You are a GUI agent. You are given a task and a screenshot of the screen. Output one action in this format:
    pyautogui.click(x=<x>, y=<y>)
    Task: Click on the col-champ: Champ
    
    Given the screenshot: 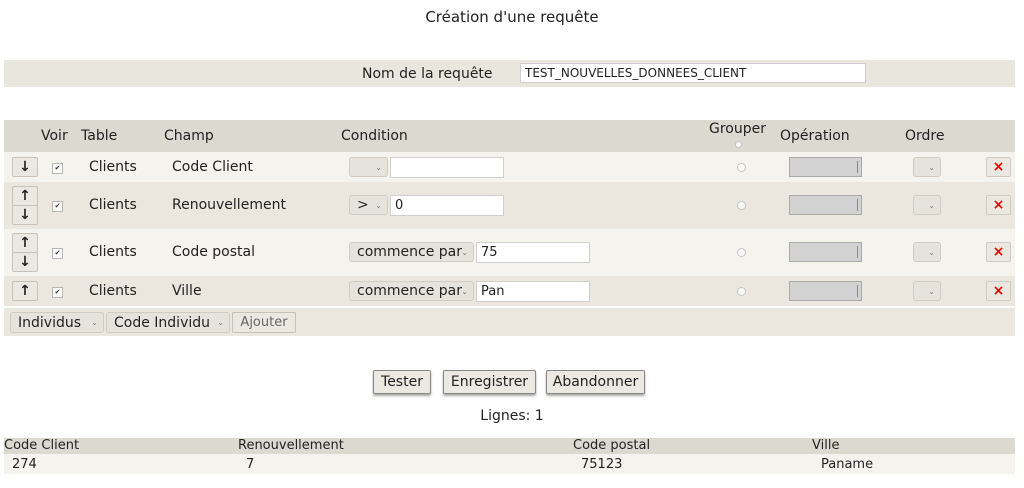 What is the action you would take?
    pyautogui.click(x=189, y=136)
    